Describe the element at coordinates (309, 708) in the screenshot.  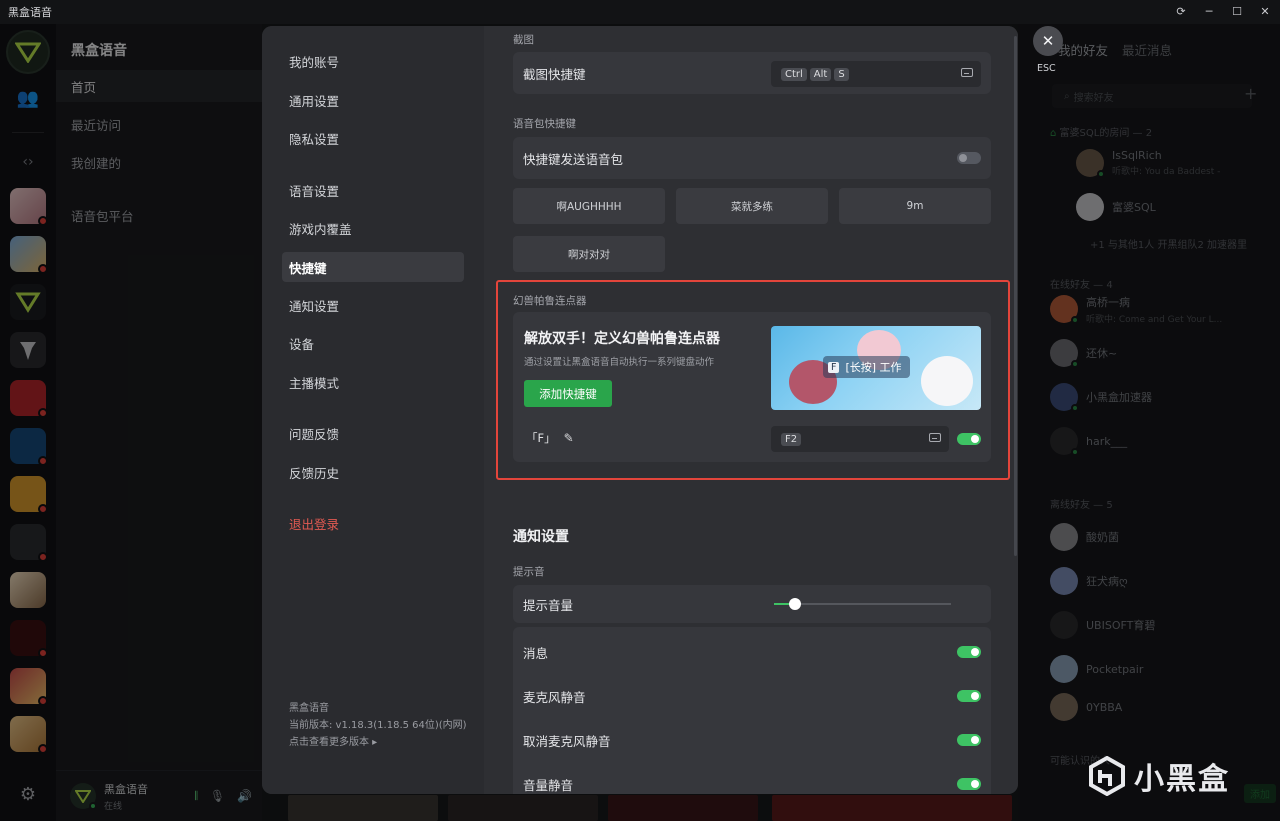
I see `version-app-name: 黑盒语音` at that location.